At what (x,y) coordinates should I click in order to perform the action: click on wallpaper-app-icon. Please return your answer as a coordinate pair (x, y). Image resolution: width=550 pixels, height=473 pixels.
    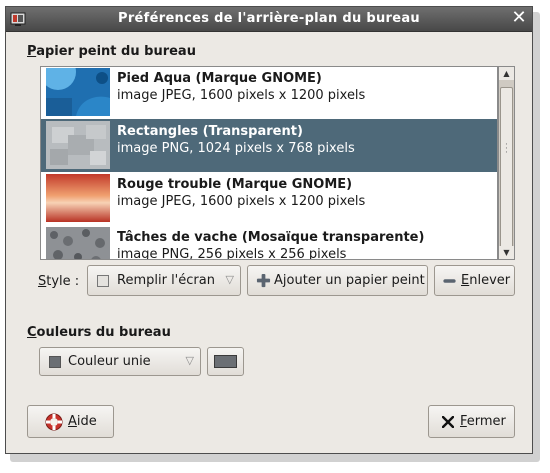
    Looking at the image, I should click on (18, 19).